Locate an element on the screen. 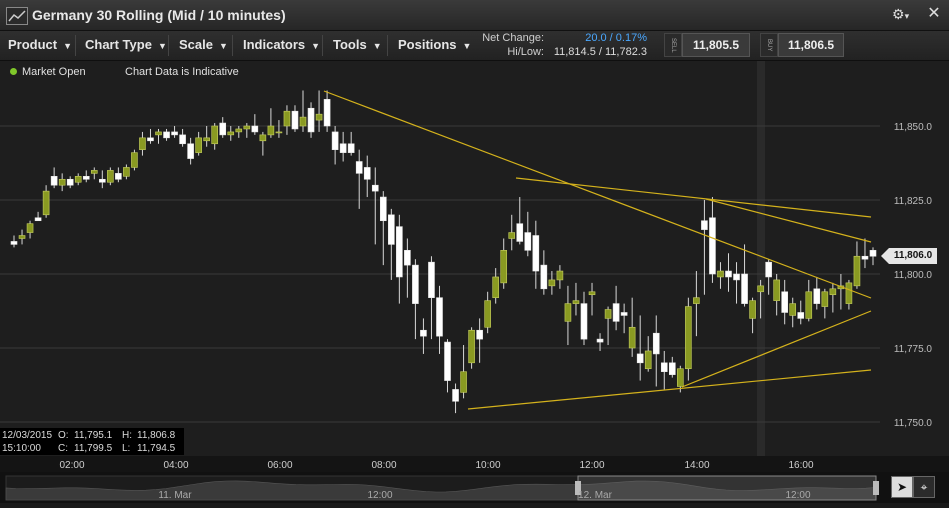 This screenshot has height=508, width=949. hilo-value: 11,814.5 / 11,782.3 is located at coordinates (600, 52).